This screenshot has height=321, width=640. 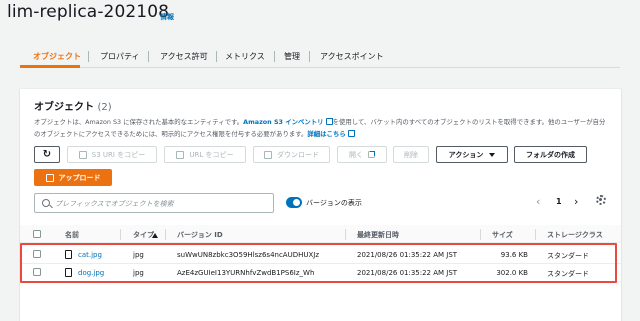 I want to click on show-versions-label: バージョンの表示, so click(x=334, y=203).